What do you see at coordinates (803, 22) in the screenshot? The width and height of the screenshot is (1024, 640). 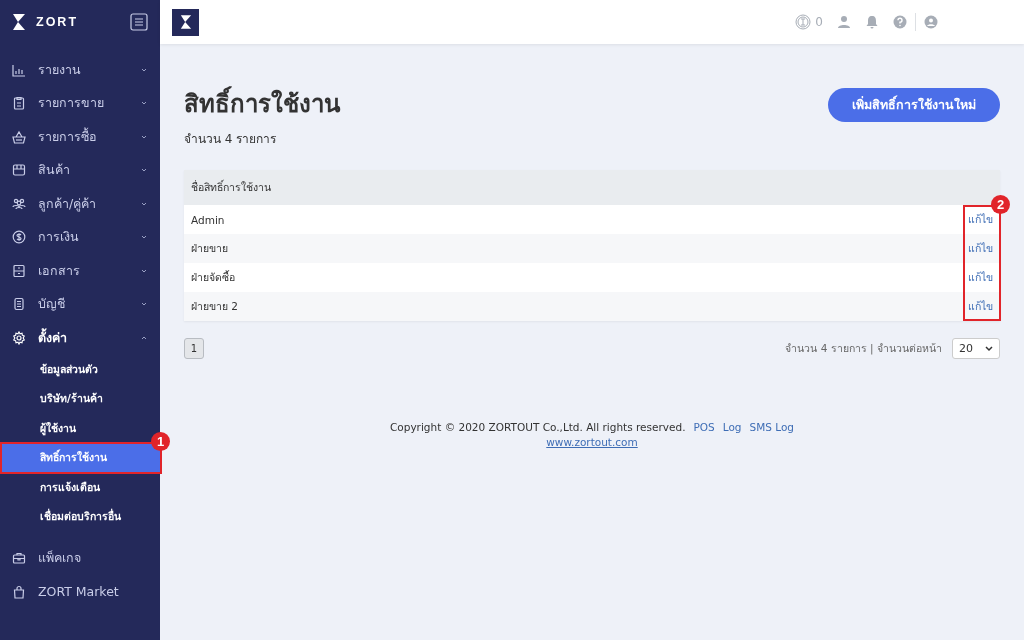 I see `coin-icon` at bounding box center [803, 22].